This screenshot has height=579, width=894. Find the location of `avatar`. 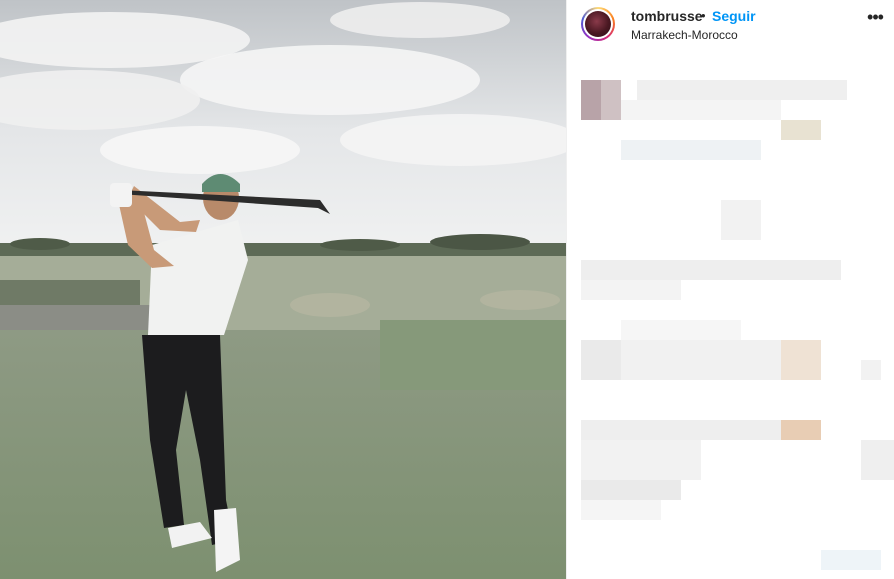

avatar is located at coordinates (598, 24).